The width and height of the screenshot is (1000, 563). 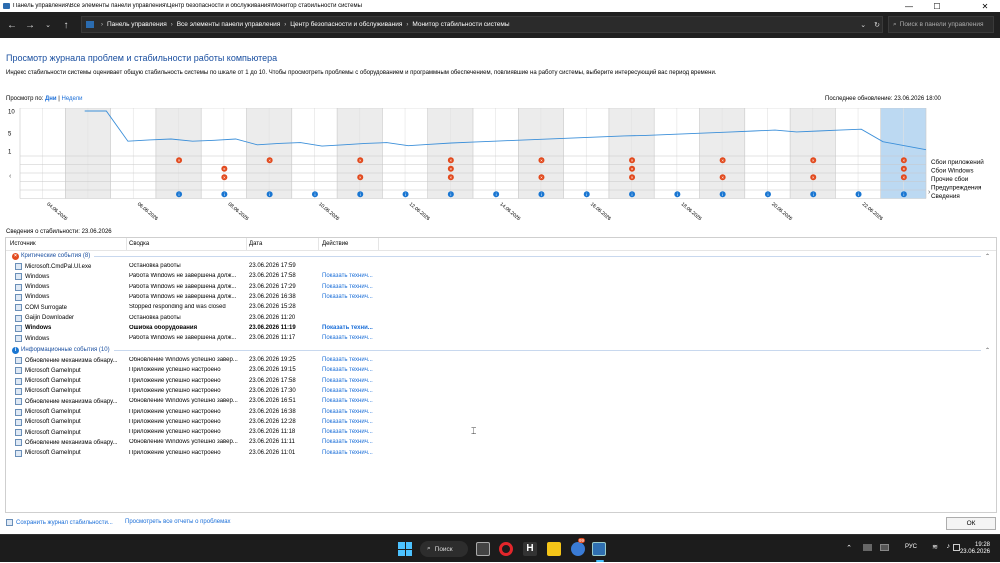 I want to click on all-reports-link: Просмотреть все отчеты о проблемах, so click(x=178, y=522).